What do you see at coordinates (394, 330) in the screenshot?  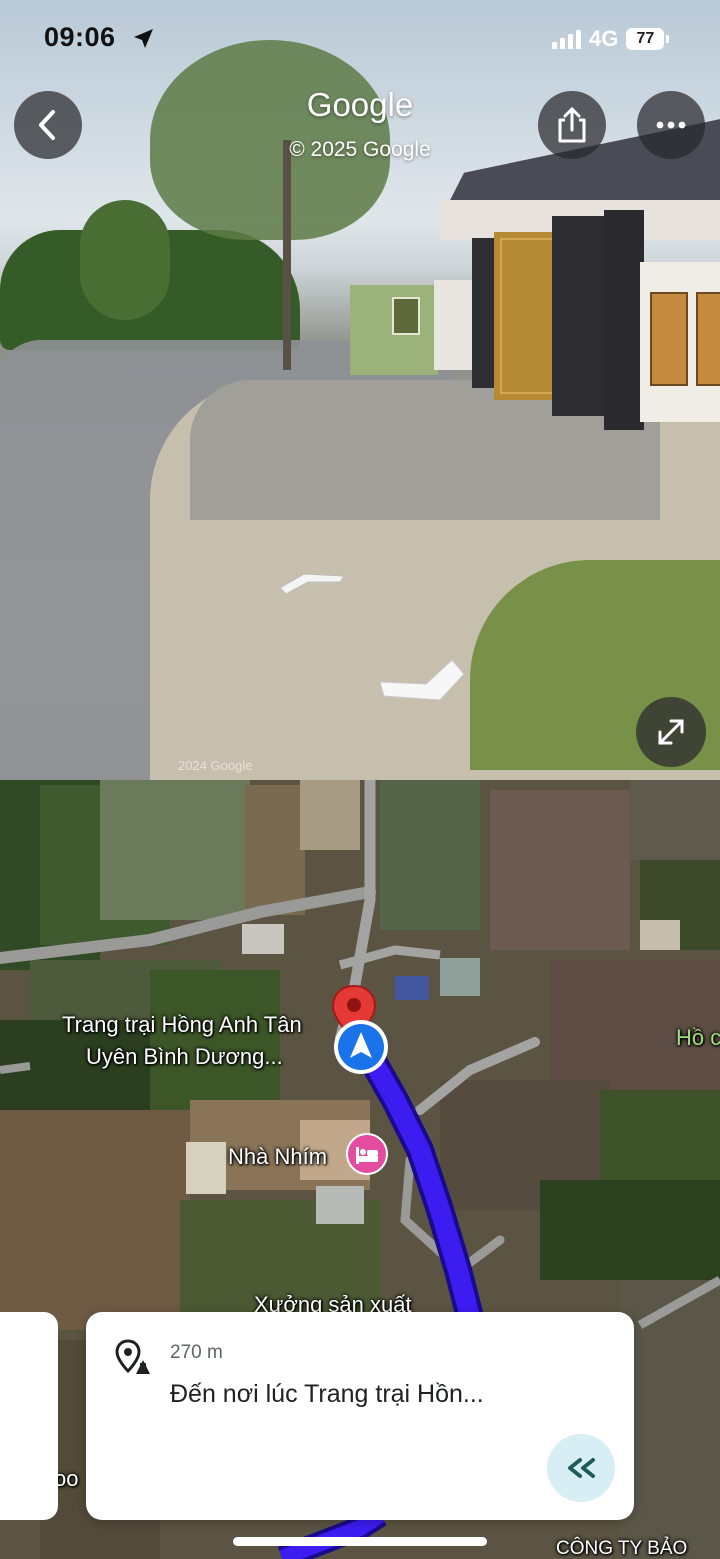 I see `green-wall` at bounding box center [394, 330].